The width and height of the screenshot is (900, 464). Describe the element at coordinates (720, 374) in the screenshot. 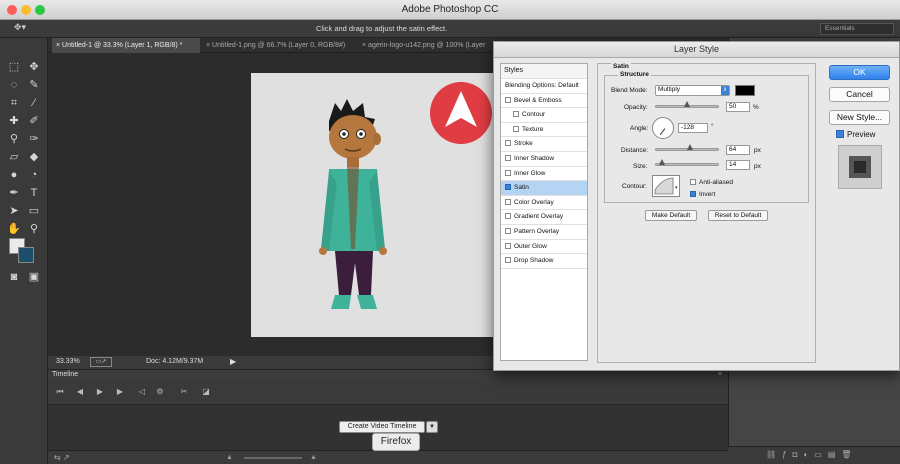

I see `panel-menu-icon: ≡` at that location.